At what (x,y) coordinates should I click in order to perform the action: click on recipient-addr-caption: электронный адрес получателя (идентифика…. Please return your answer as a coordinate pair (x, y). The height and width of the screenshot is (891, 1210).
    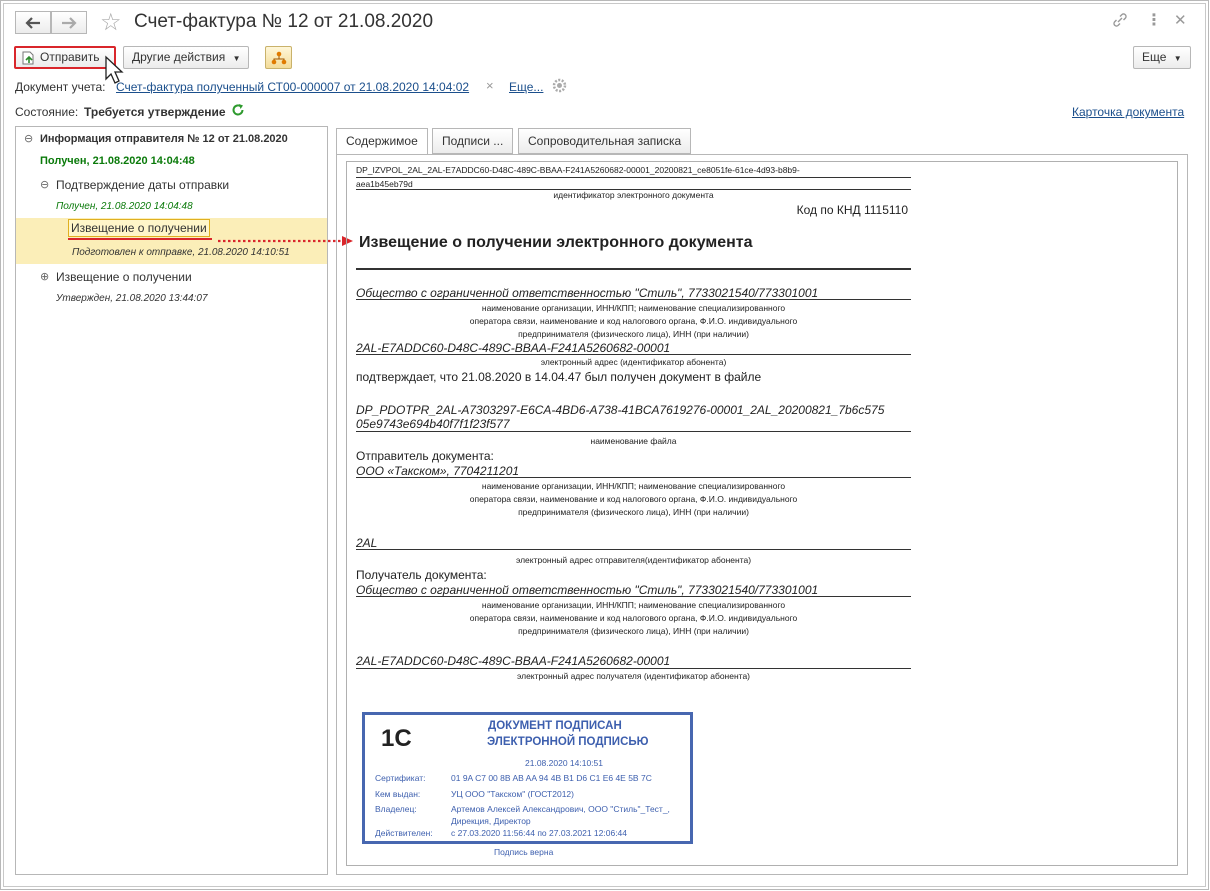
    Looking at the image, I should click on (633, 676).